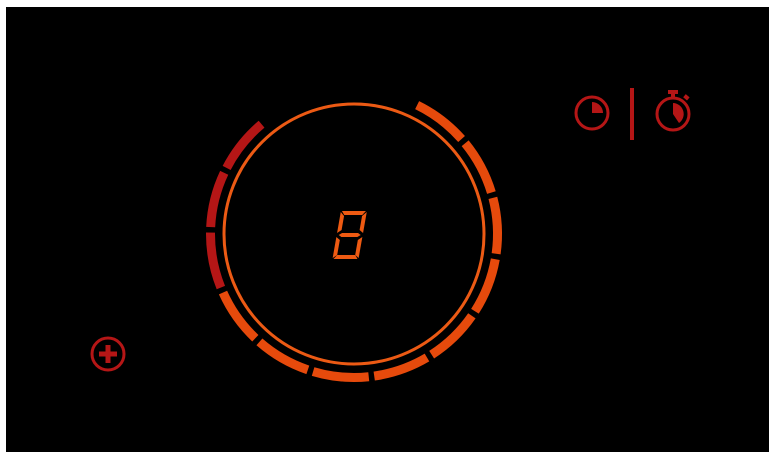 The width and height of the screenshot is (775, 457). Describe the element at coordinates (345, 257) in the screenshot. I see `segment-d` at that location.